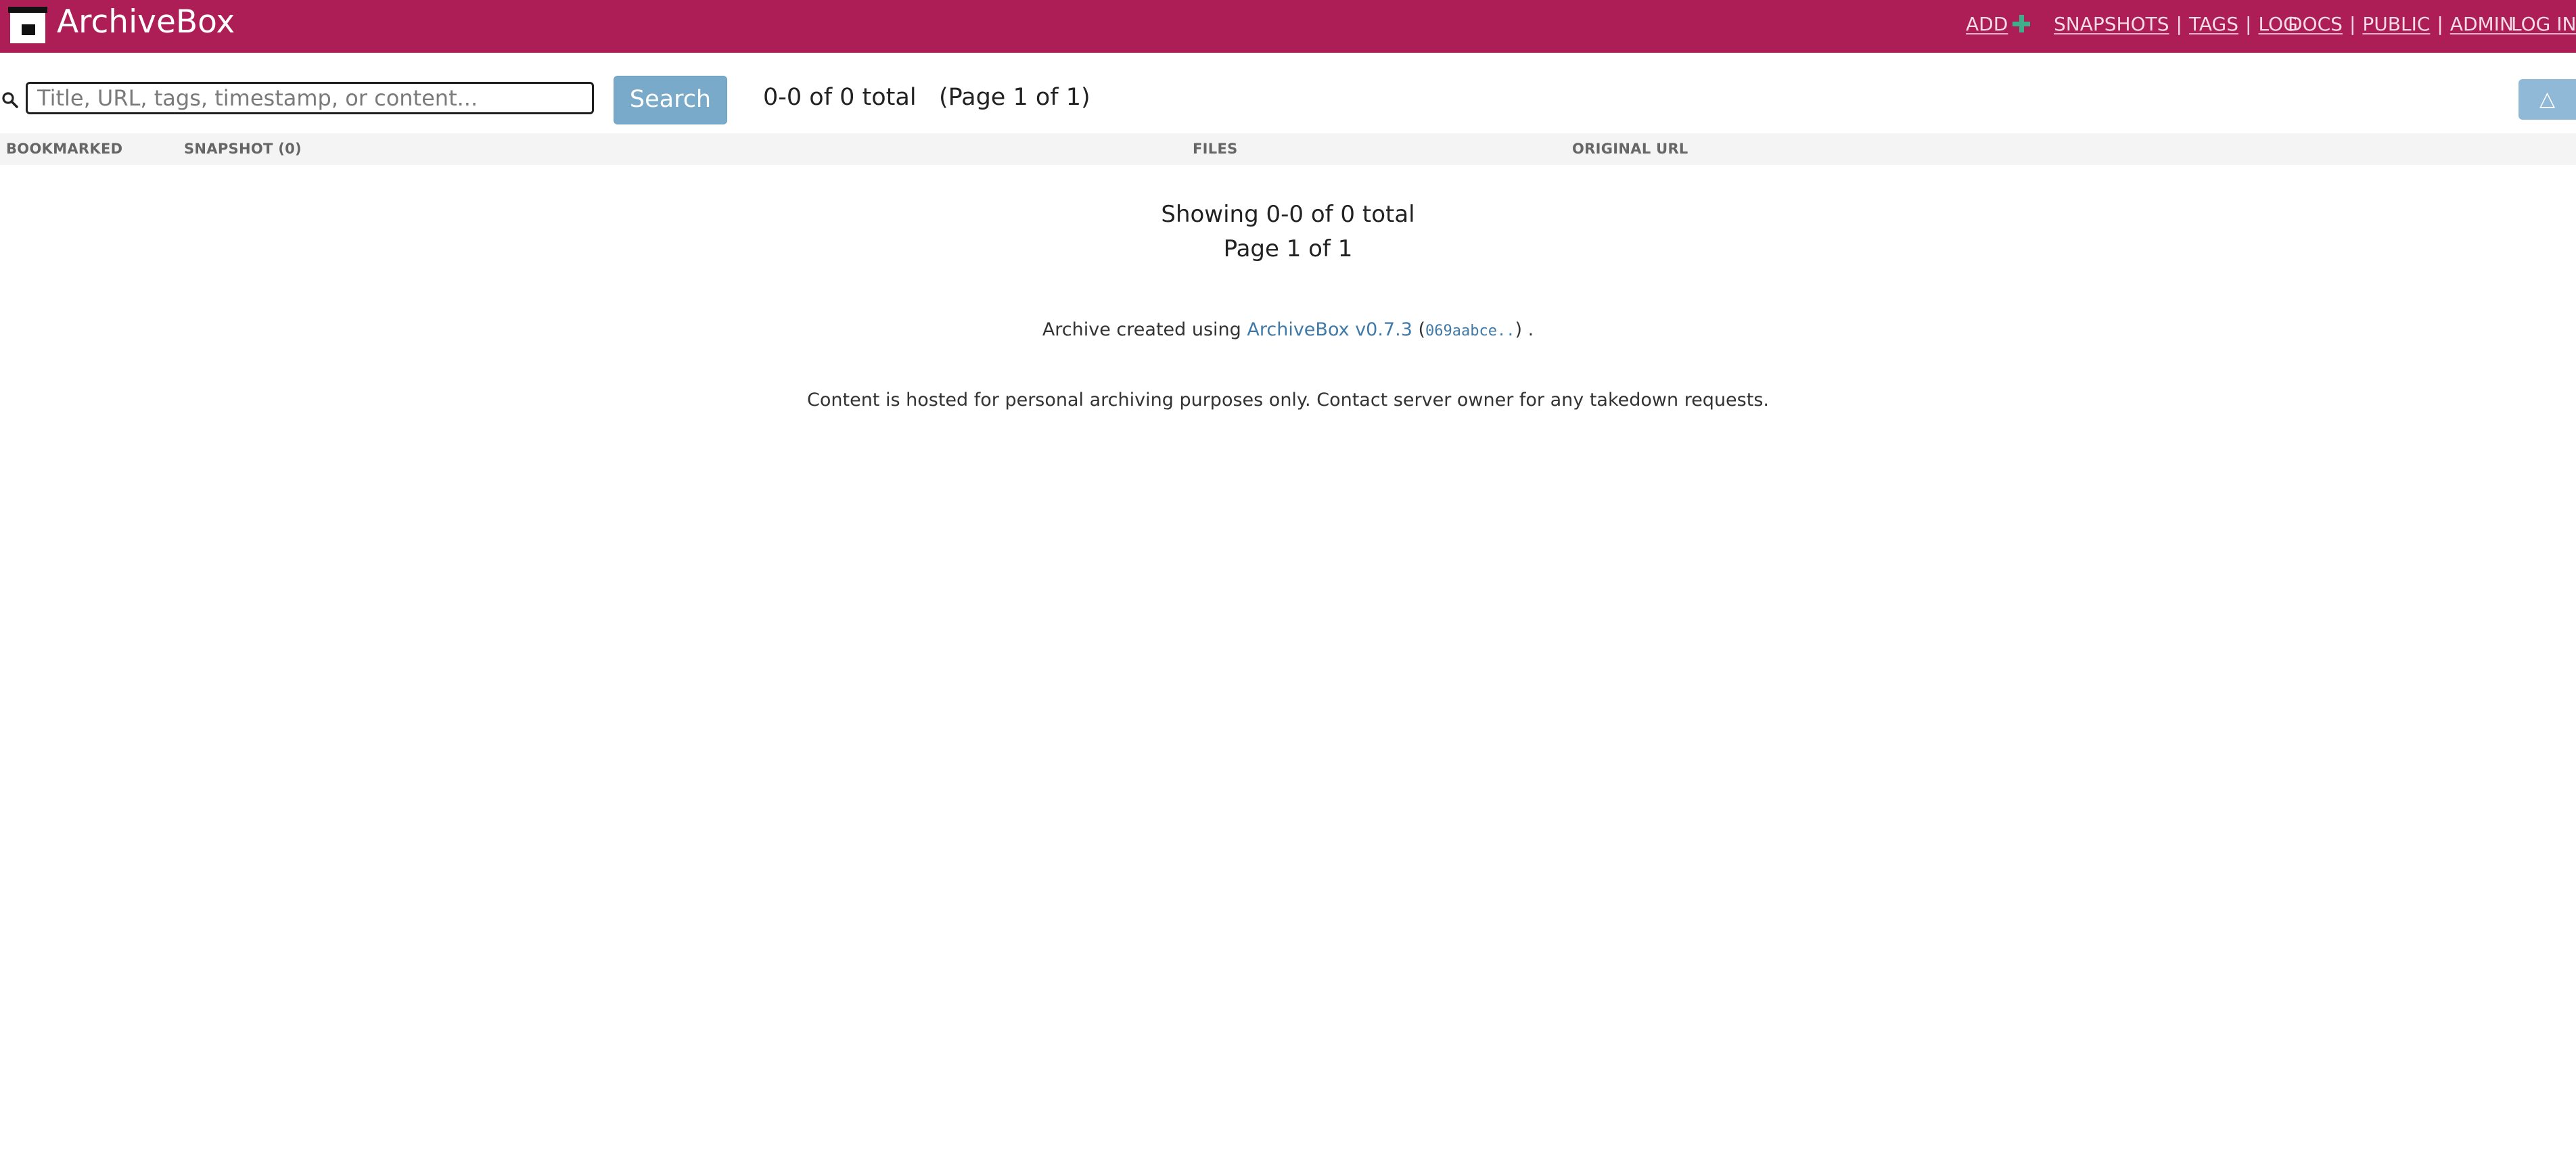 This screenshot has width=2576, height=1168. Describe the element at coordinates (1422, 329) in the screenshot. I see `commit-open-paren: (` at that location.